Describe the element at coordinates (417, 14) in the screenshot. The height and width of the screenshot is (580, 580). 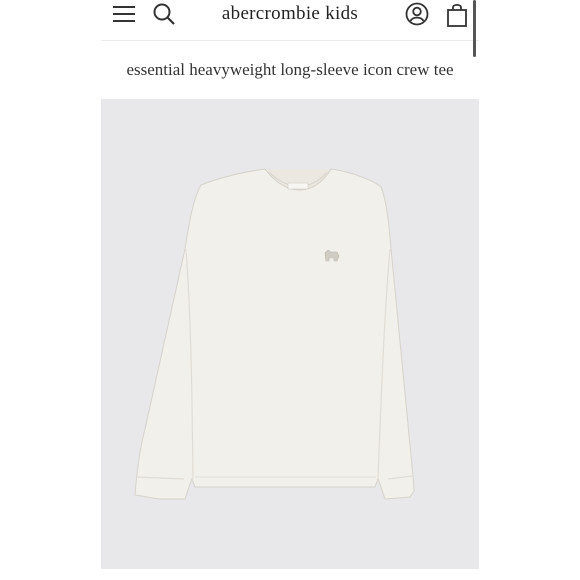
I see `account-icon` at that location.